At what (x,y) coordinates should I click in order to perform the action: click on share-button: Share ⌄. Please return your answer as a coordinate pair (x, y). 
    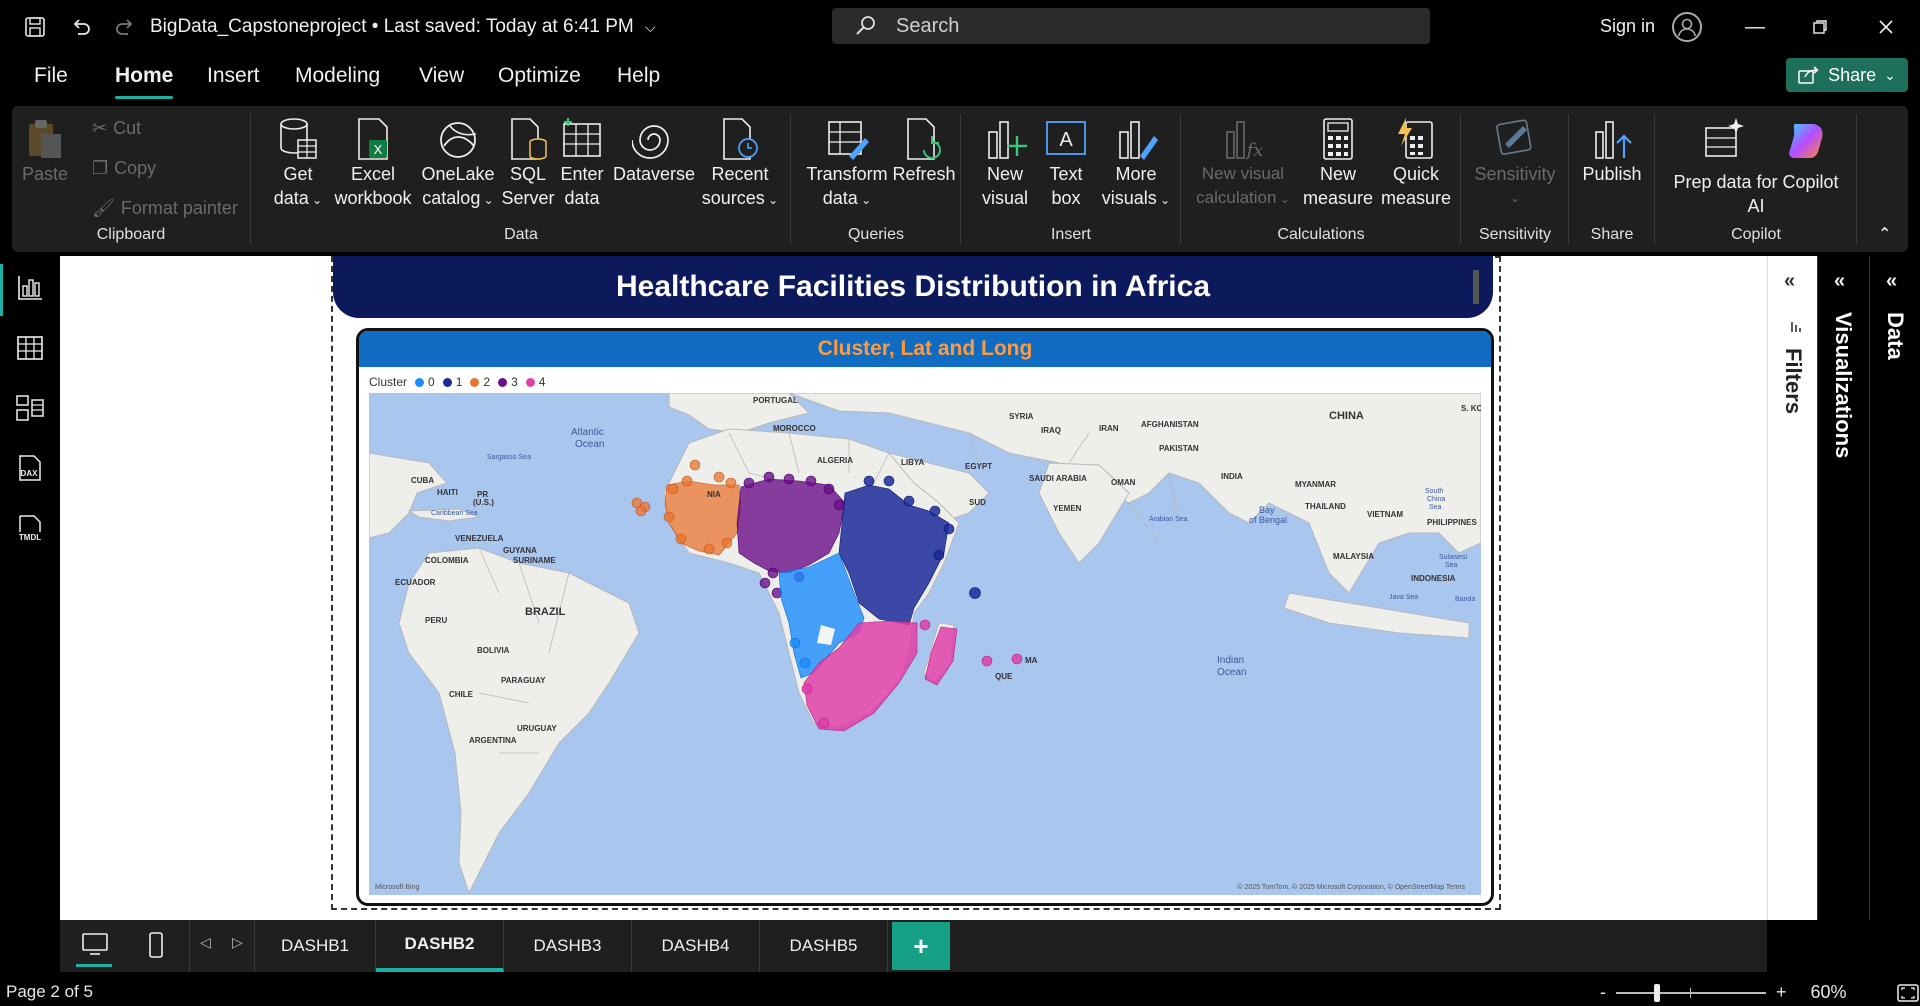
    Looking at the image, I should click on (1847, 75).